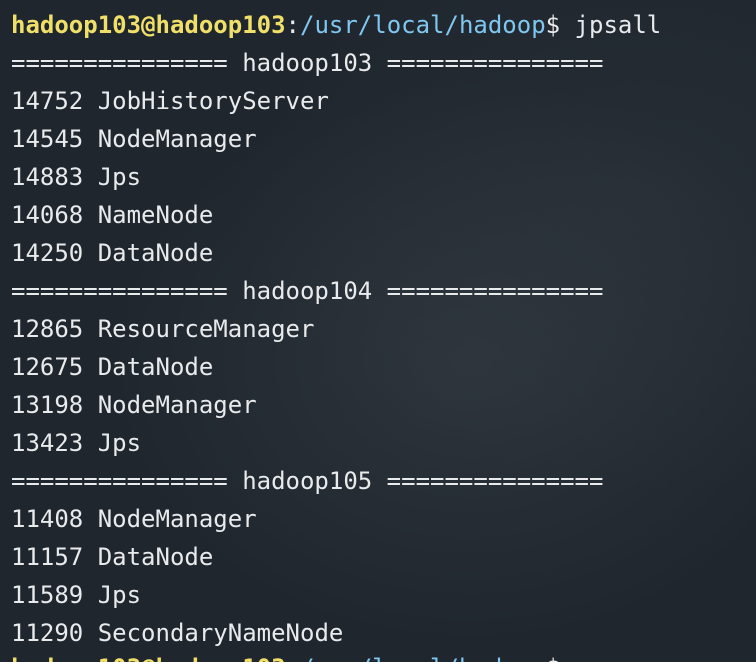 This screenshot has width=756, height=662. I want to click on process-line: 11290 SecondaryNameNode, so click(336, 633).